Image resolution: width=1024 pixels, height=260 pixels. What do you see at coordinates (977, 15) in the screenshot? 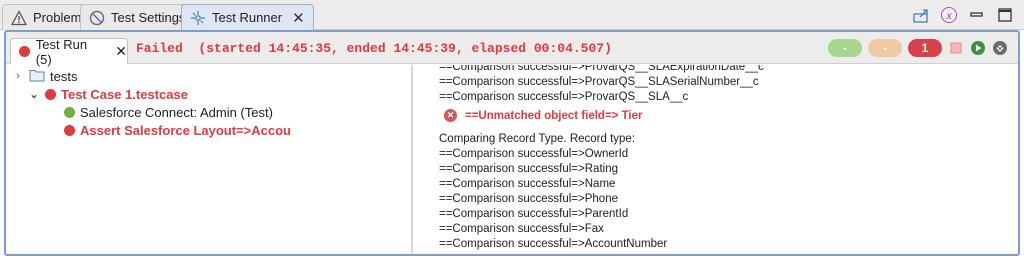
I see `minimize-icon` at bounding box center [977, 15].